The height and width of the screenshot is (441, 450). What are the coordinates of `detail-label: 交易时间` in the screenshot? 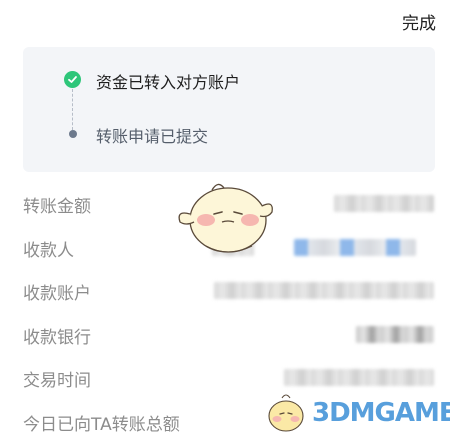 It's located at (57, 381).